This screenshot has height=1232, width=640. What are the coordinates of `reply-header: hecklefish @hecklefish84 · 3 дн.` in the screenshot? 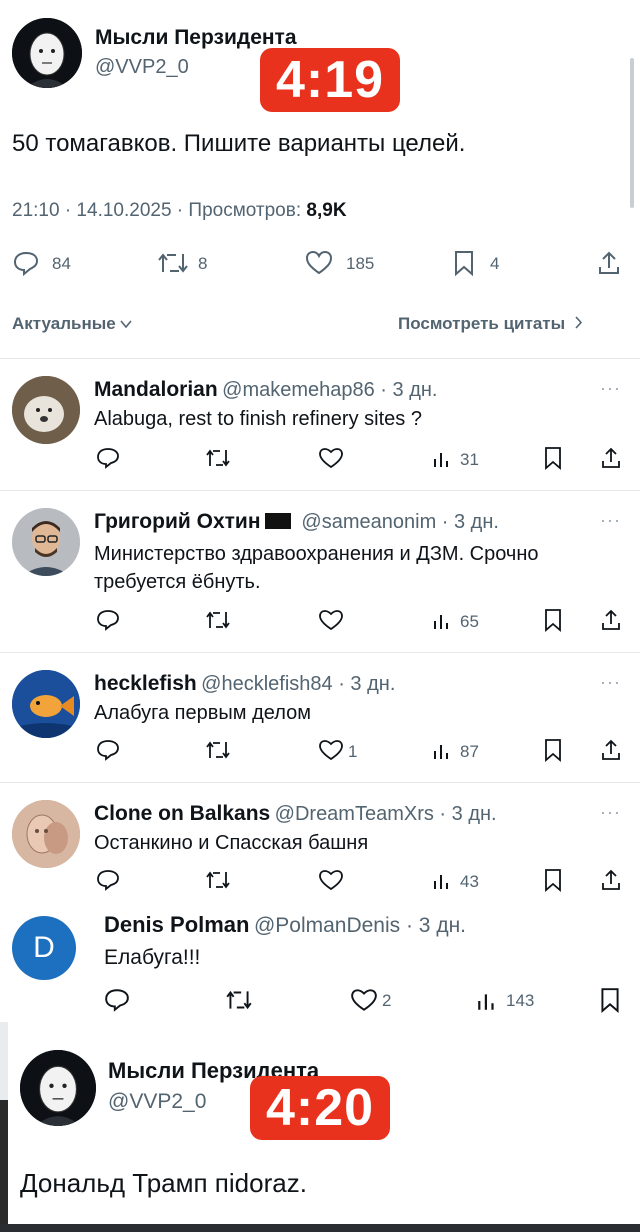 It's located at (244, 684).